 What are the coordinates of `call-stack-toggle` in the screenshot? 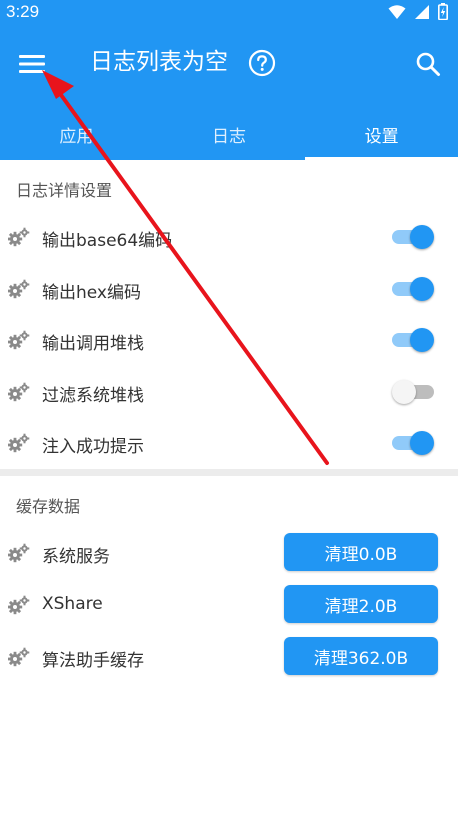 It's located at (413, 340).